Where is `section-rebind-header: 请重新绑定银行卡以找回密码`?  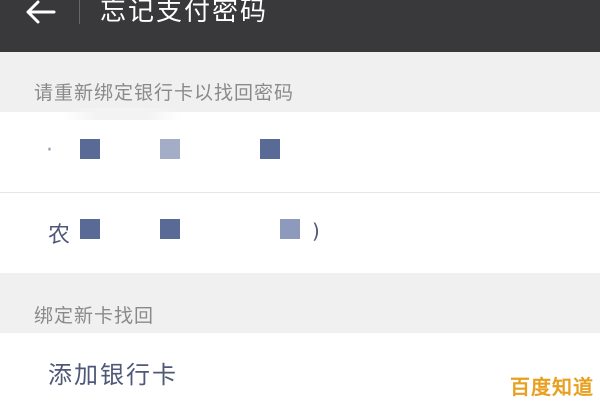 section-rebind-header: 请重新绑定银行卡以找回密码 is located at coordinates (300, 82).